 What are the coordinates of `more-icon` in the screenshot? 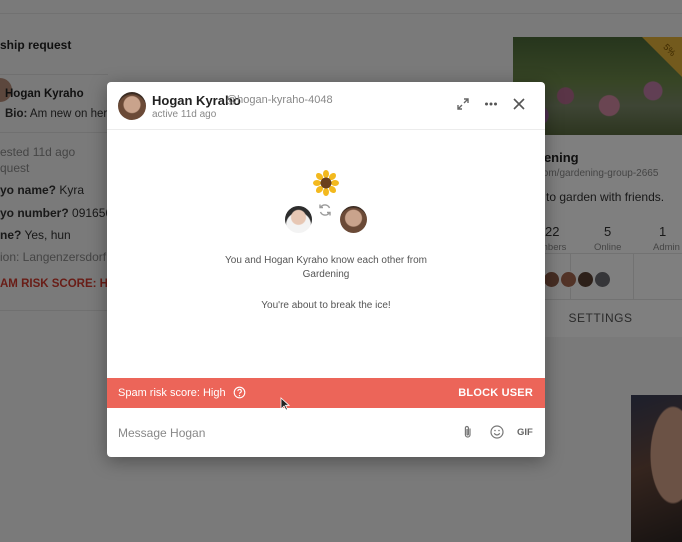 It's located at (491, 104).